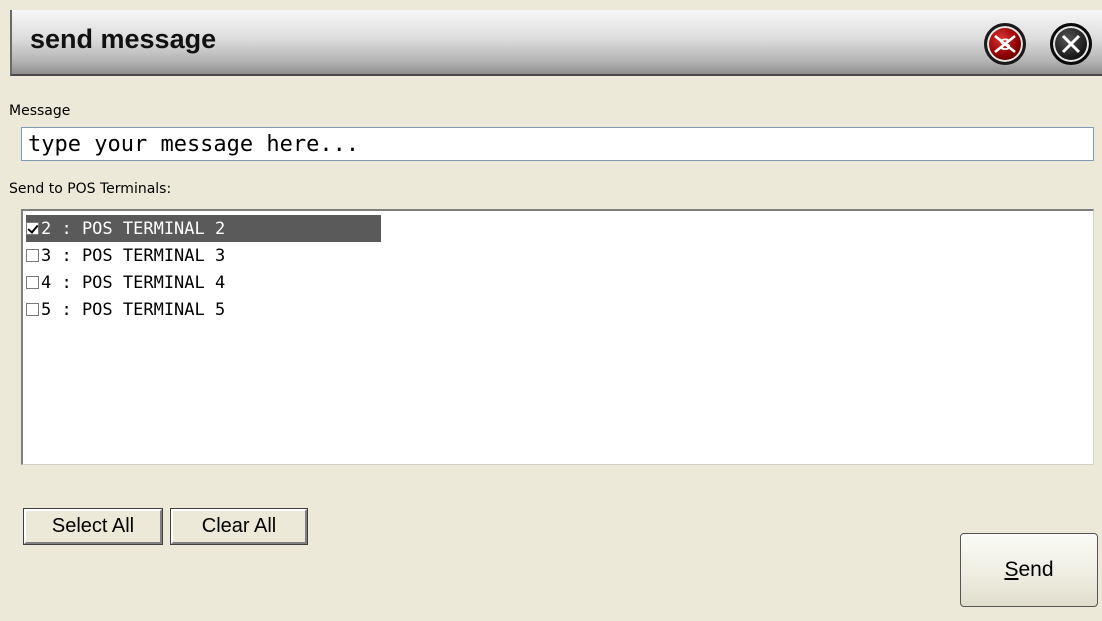 Image resolution: width=1102 pixels, height=621 pixels. Describe the element at coordinates (556, 43) in the screenshot. I see `title-bar: send message S` at that location.